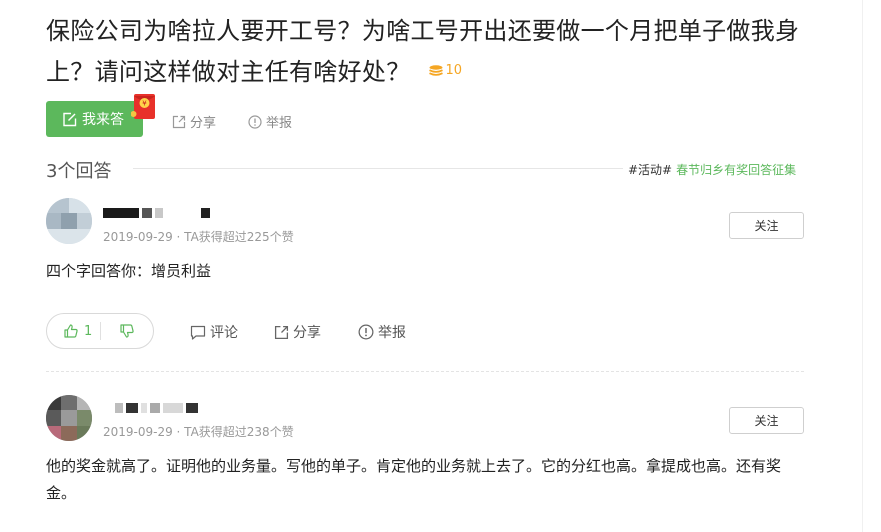  Describe the element at coordinates (103, 120) in the screenshot. I see `answer-button-label: 我来答` at that location.